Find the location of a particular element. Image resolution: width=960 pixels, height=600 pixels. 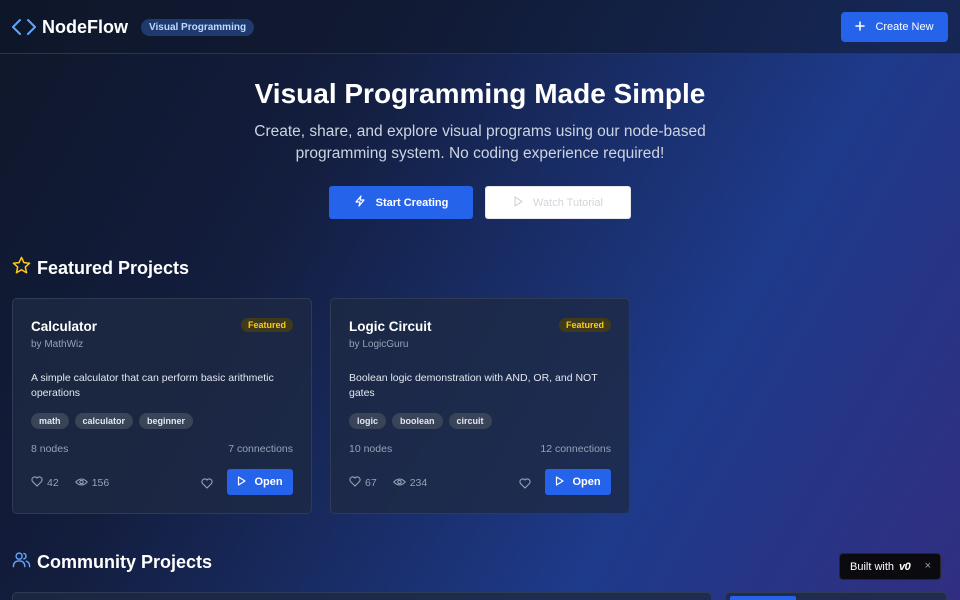

project-author: by MathWiz is located at coordinates (57, 344).